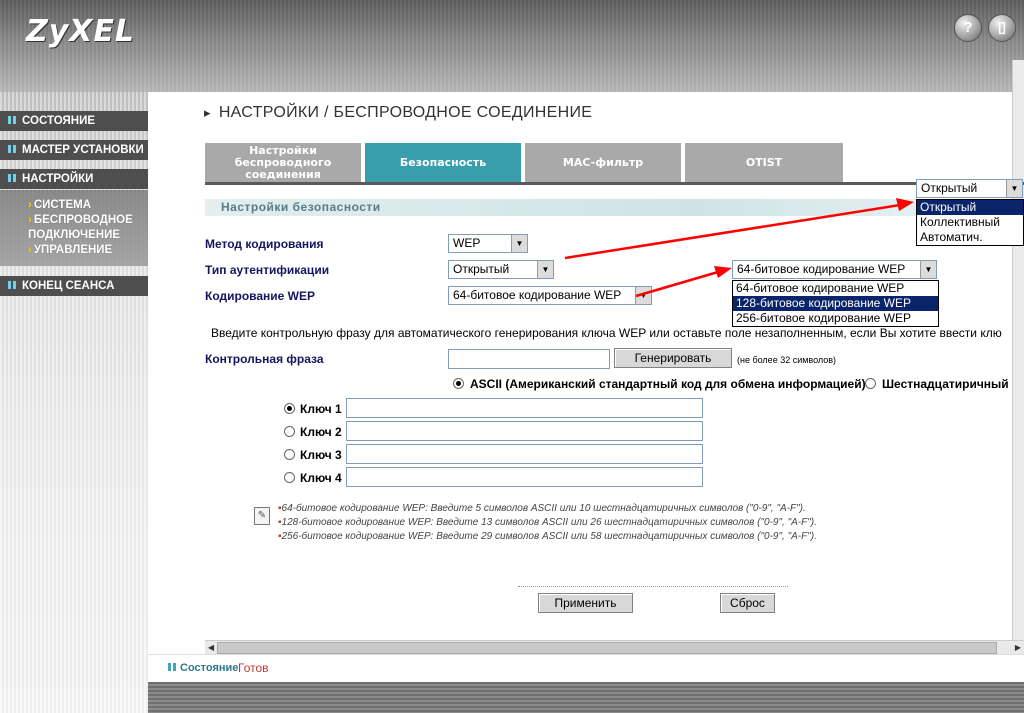 The image size is (1024, 713). What do you see at coordinates (289, 408) in the screenshot?
I see `key1-radio` at bounding box center [289, 408].